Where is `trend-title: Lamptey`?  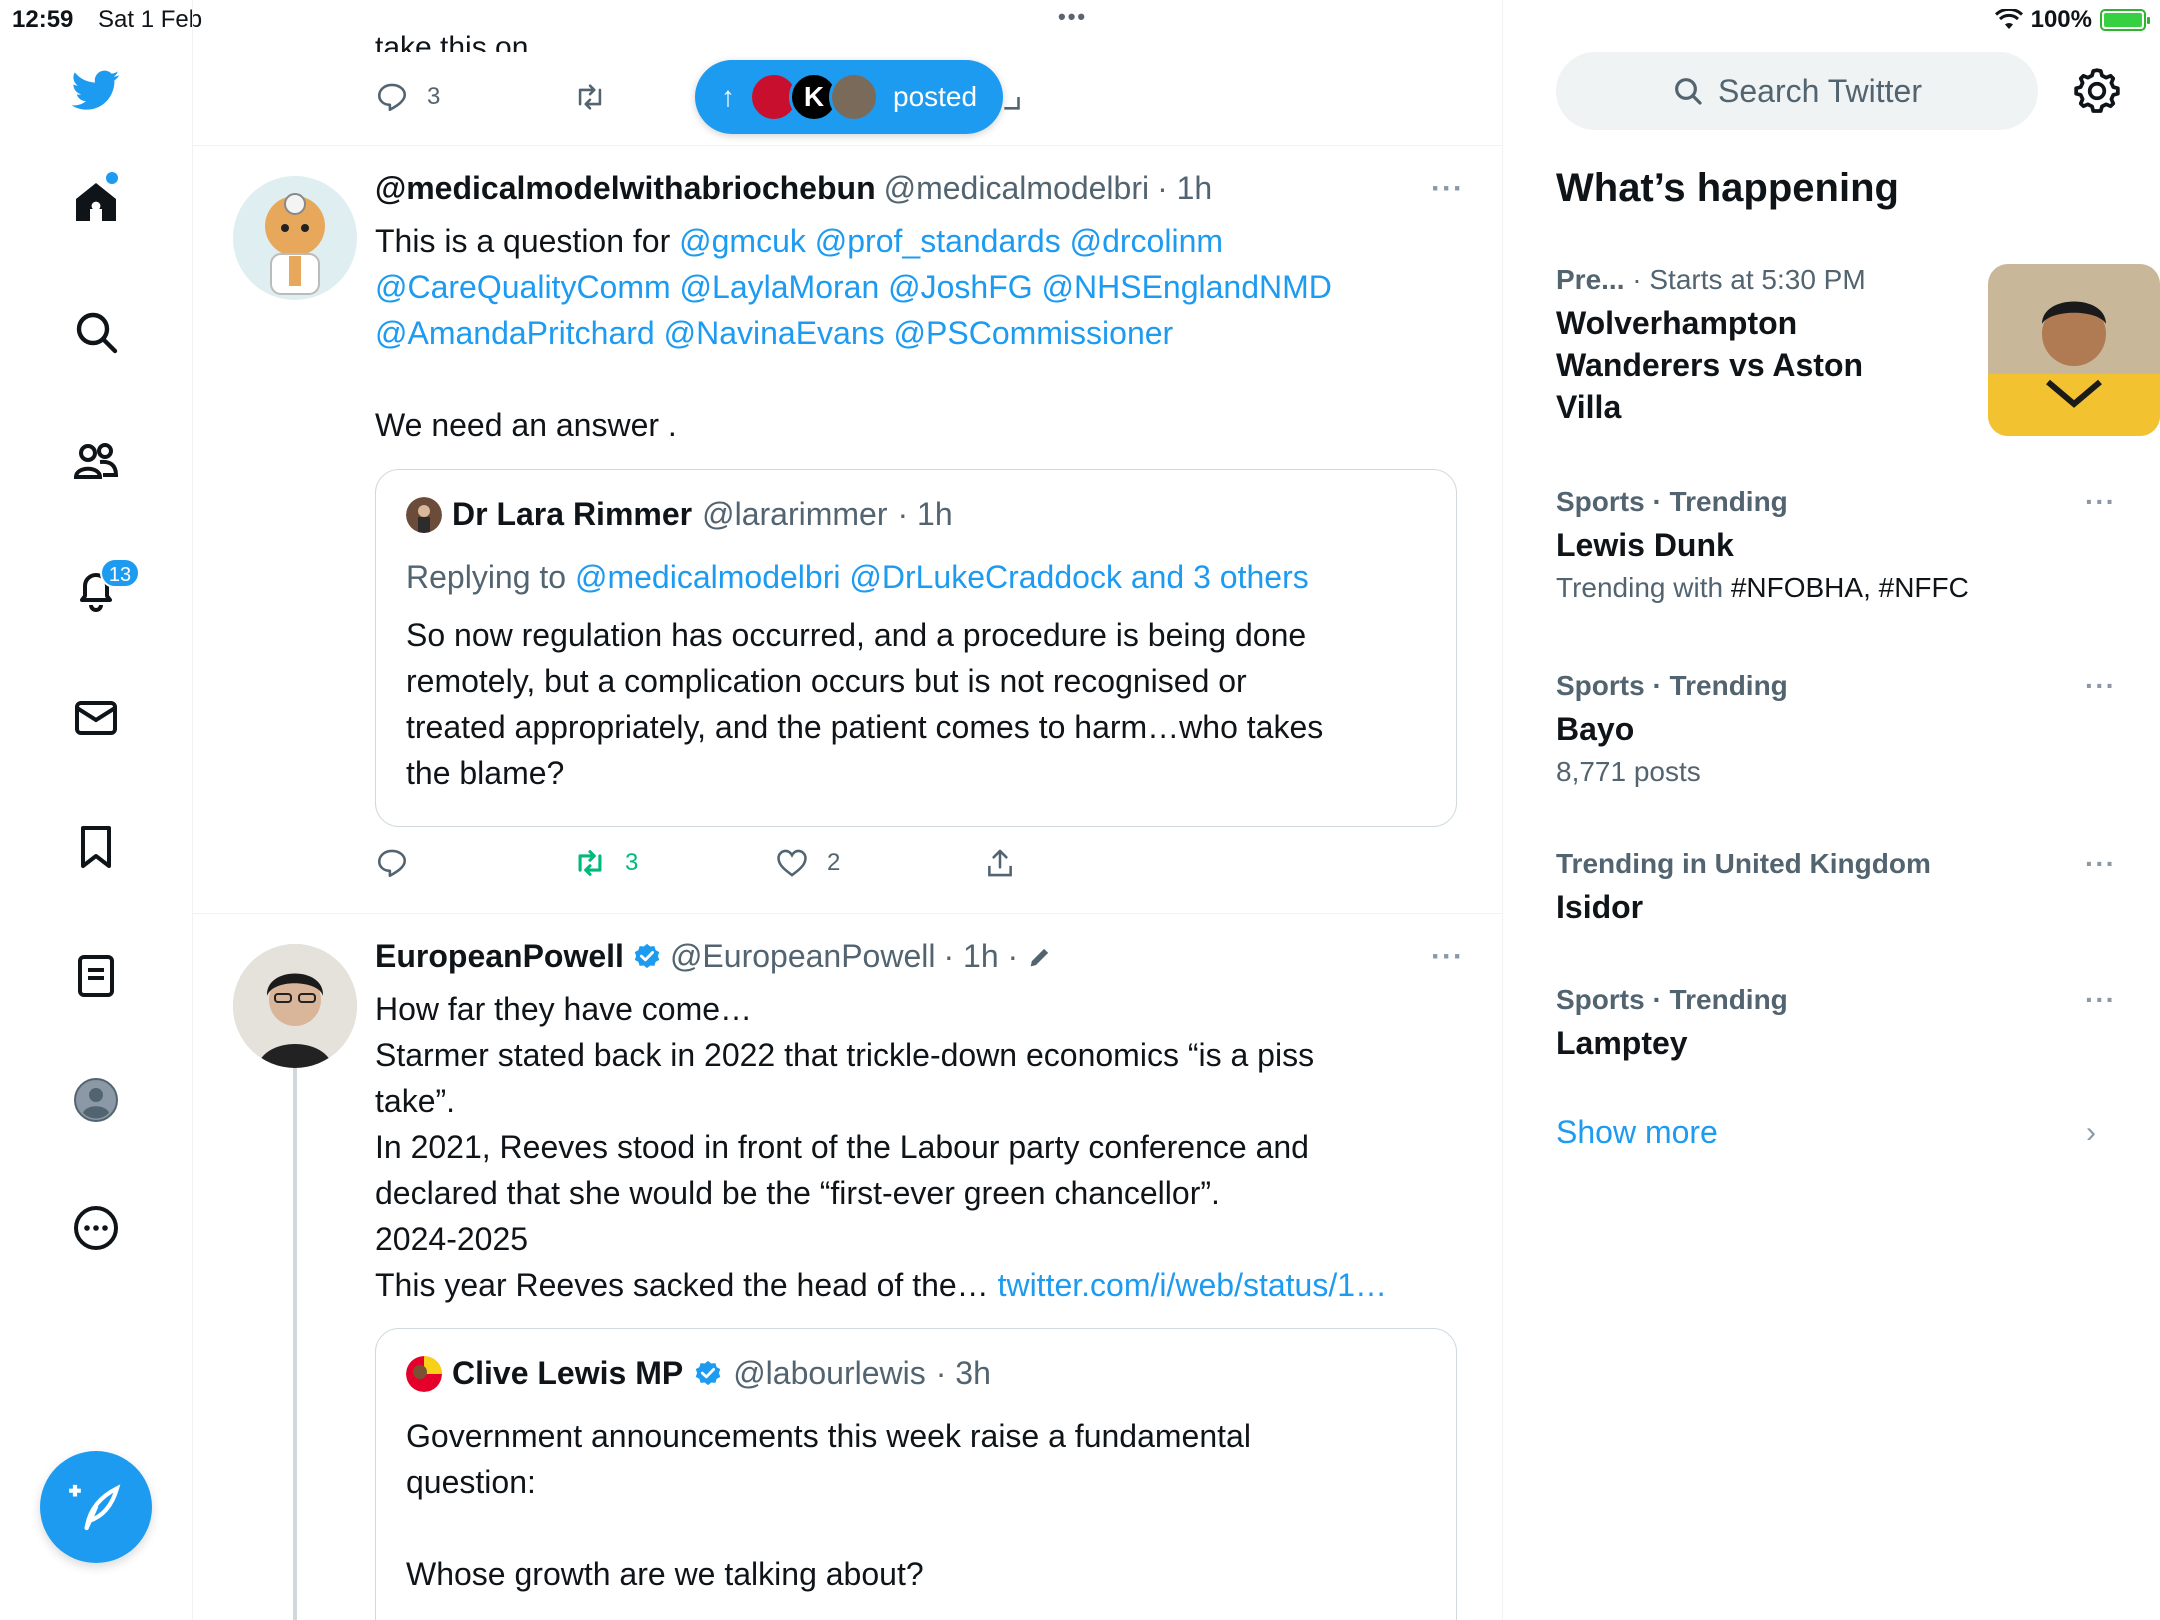 trend-title: Lamptey is located at coordinates (1622, 1043).